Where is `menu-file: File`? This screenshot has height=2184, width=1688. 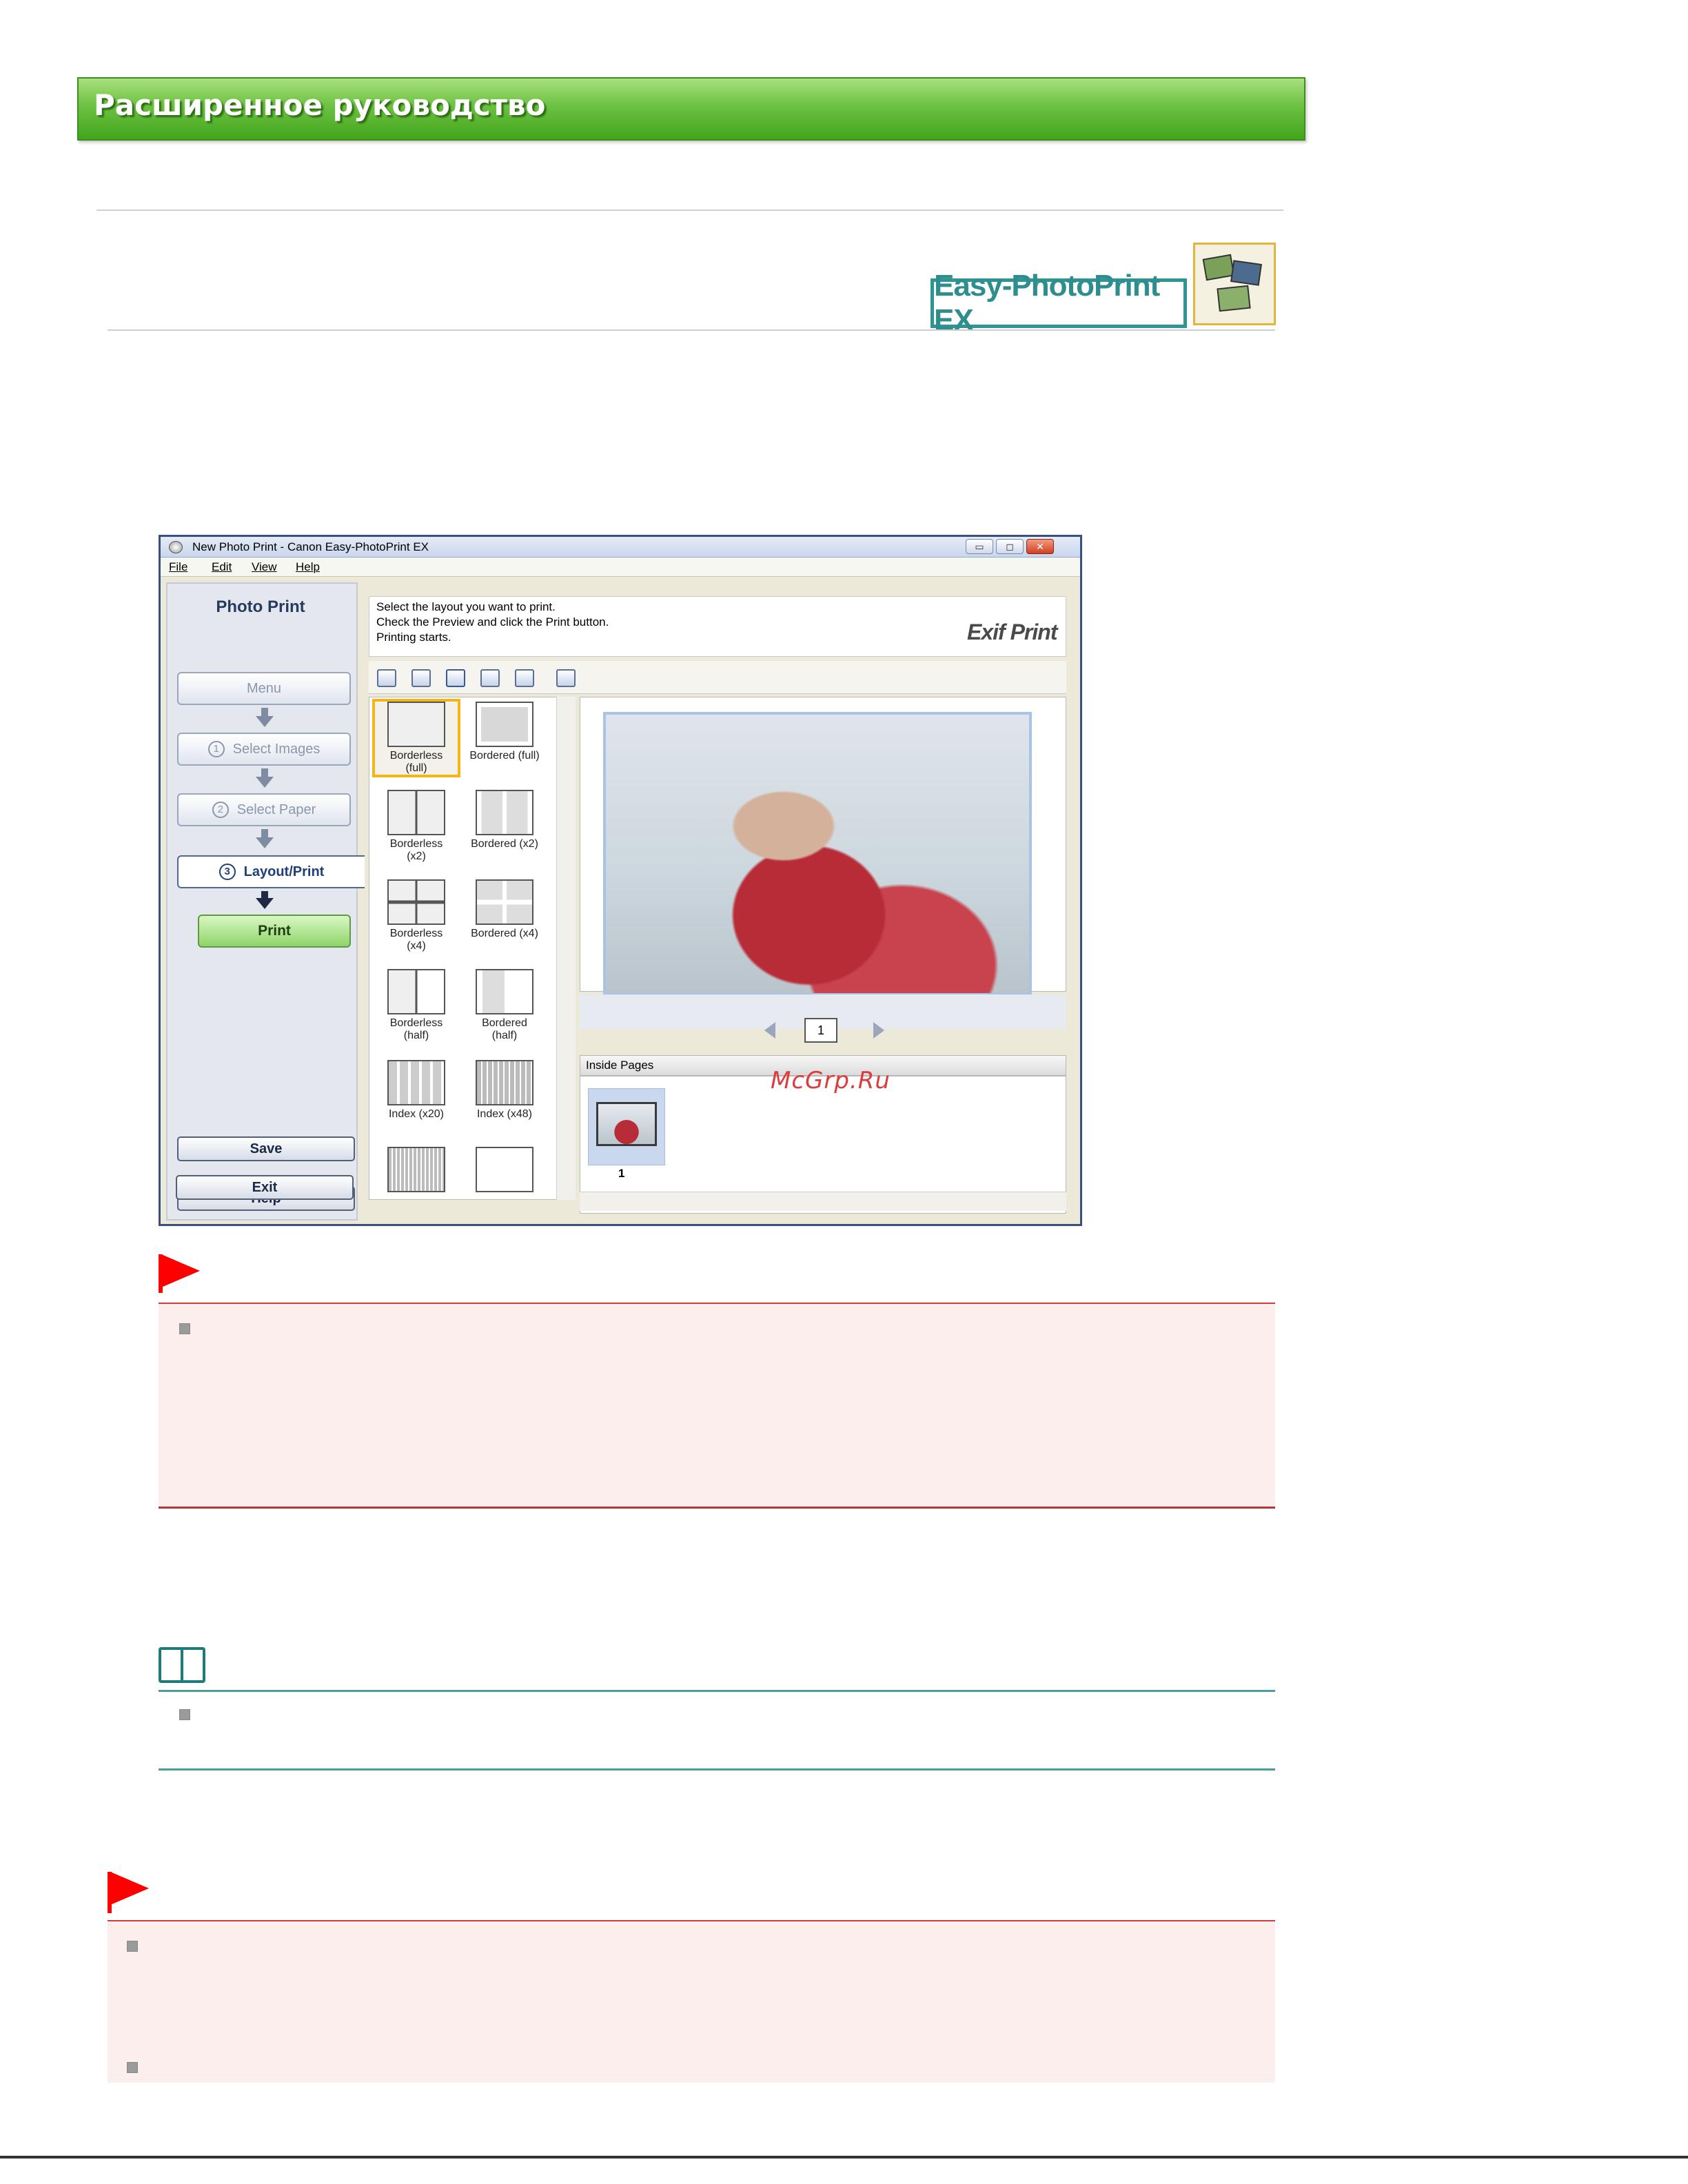 menu-file: File is located at coordinates (178, 567).